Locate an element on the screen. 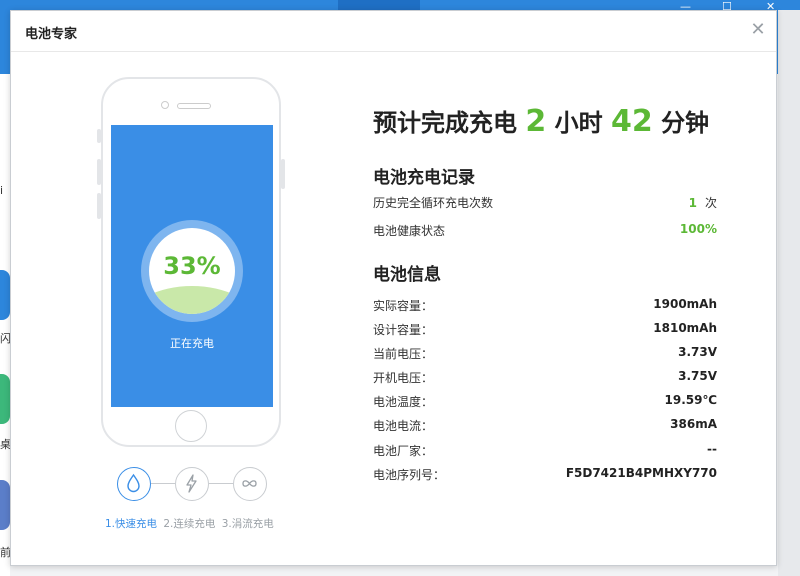 The width and height of the screenshot is (800, 576). phone-home-button is located at coordinates (191, 426).